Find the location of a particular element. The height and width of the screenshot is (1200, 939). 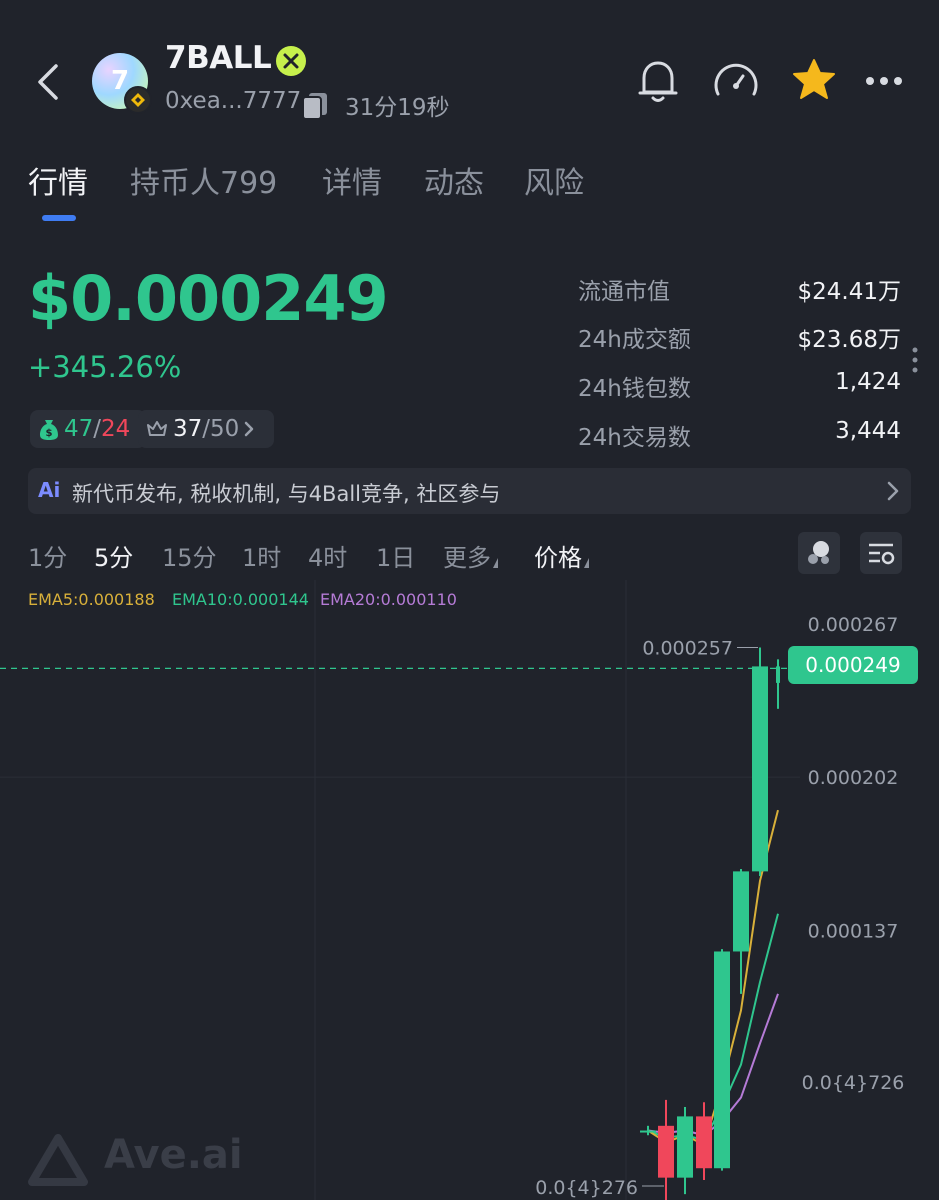

bell-icon is located at coordinates (658, 81).